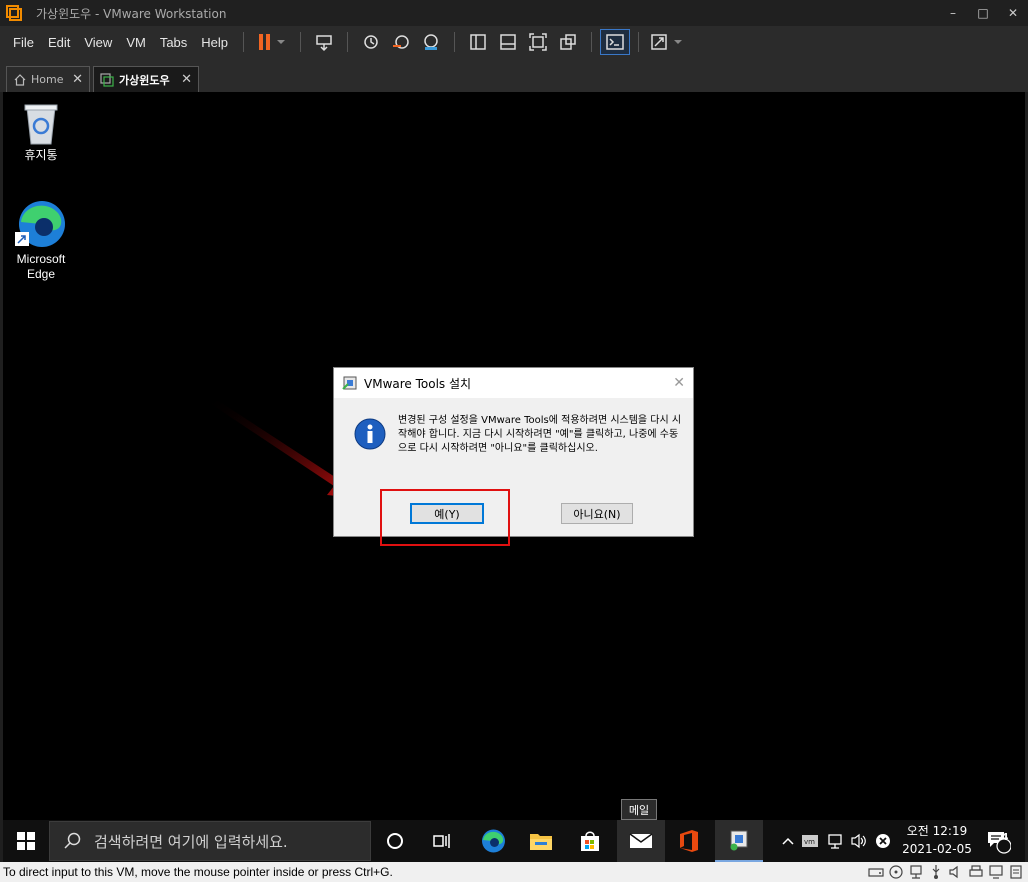 The height and width of the screenshot is (882, 1028). What do you see at coordinates (514, 75) in the screenshot?
I see `tab-bar: Home ✕ 가상윈도우 ✕` at bounding box center [514, 75].